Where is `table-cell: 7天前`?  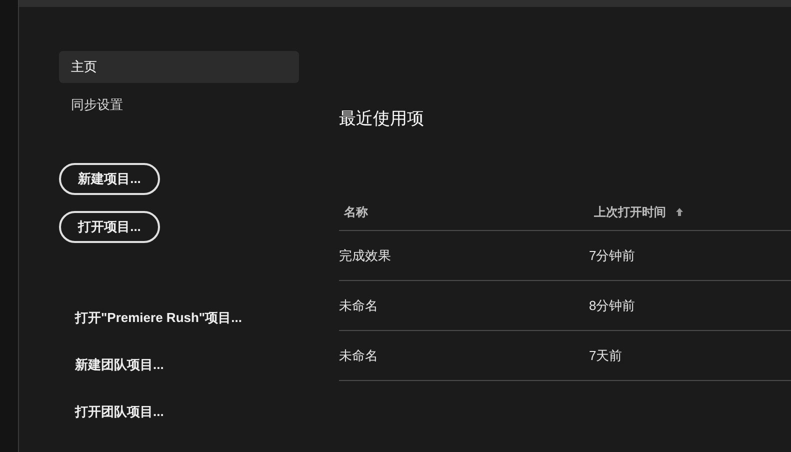 table-cell: 7天前 is located at coordinates (605, 355).